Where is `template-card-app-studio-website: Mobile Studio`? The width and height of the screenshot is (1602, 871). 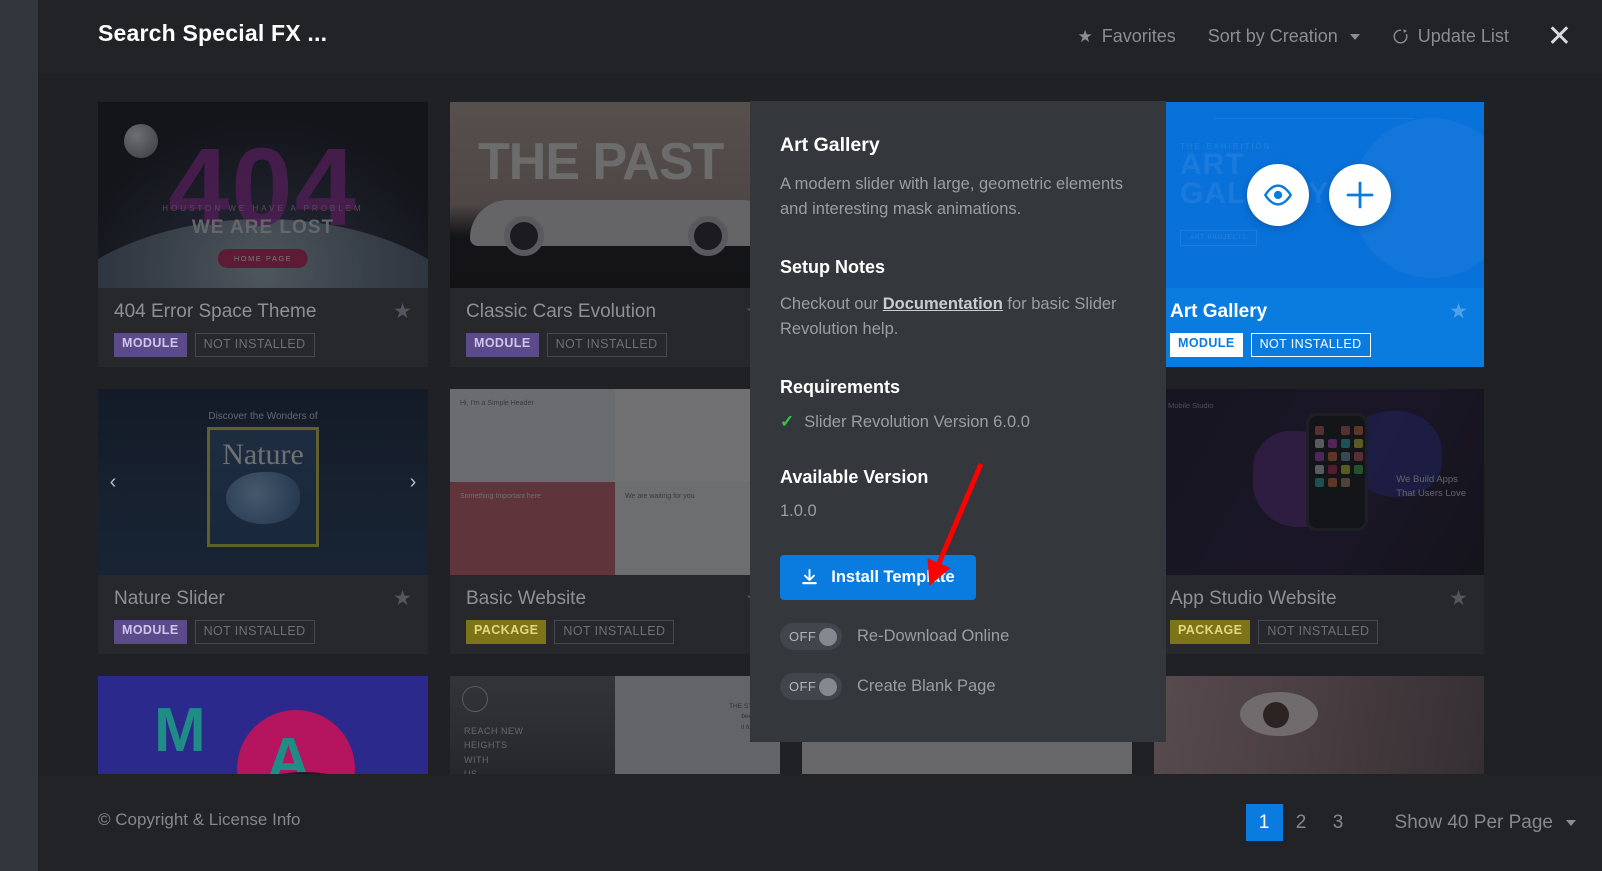 template-card-app-studio-website: Mobile Studio is located at coordinates (1319, 521).